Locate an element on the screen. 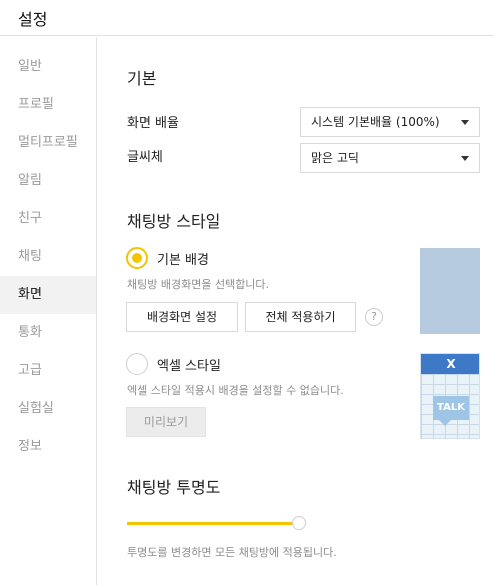 The image size is (494, 585). window-title: 설정 is located at coordinates (33, 19).